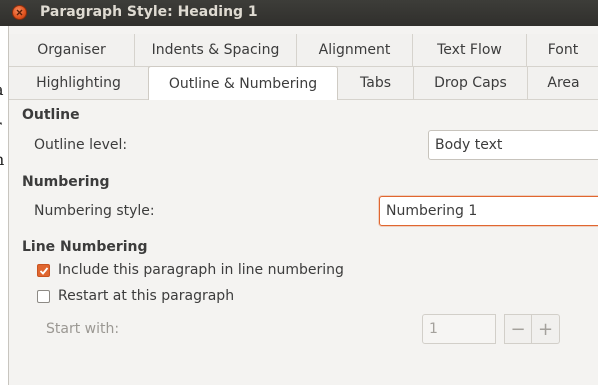  Describe the element at coordinates (43, 296) in the screenshot. I see `restart-paragraph-checkbox` at that location.